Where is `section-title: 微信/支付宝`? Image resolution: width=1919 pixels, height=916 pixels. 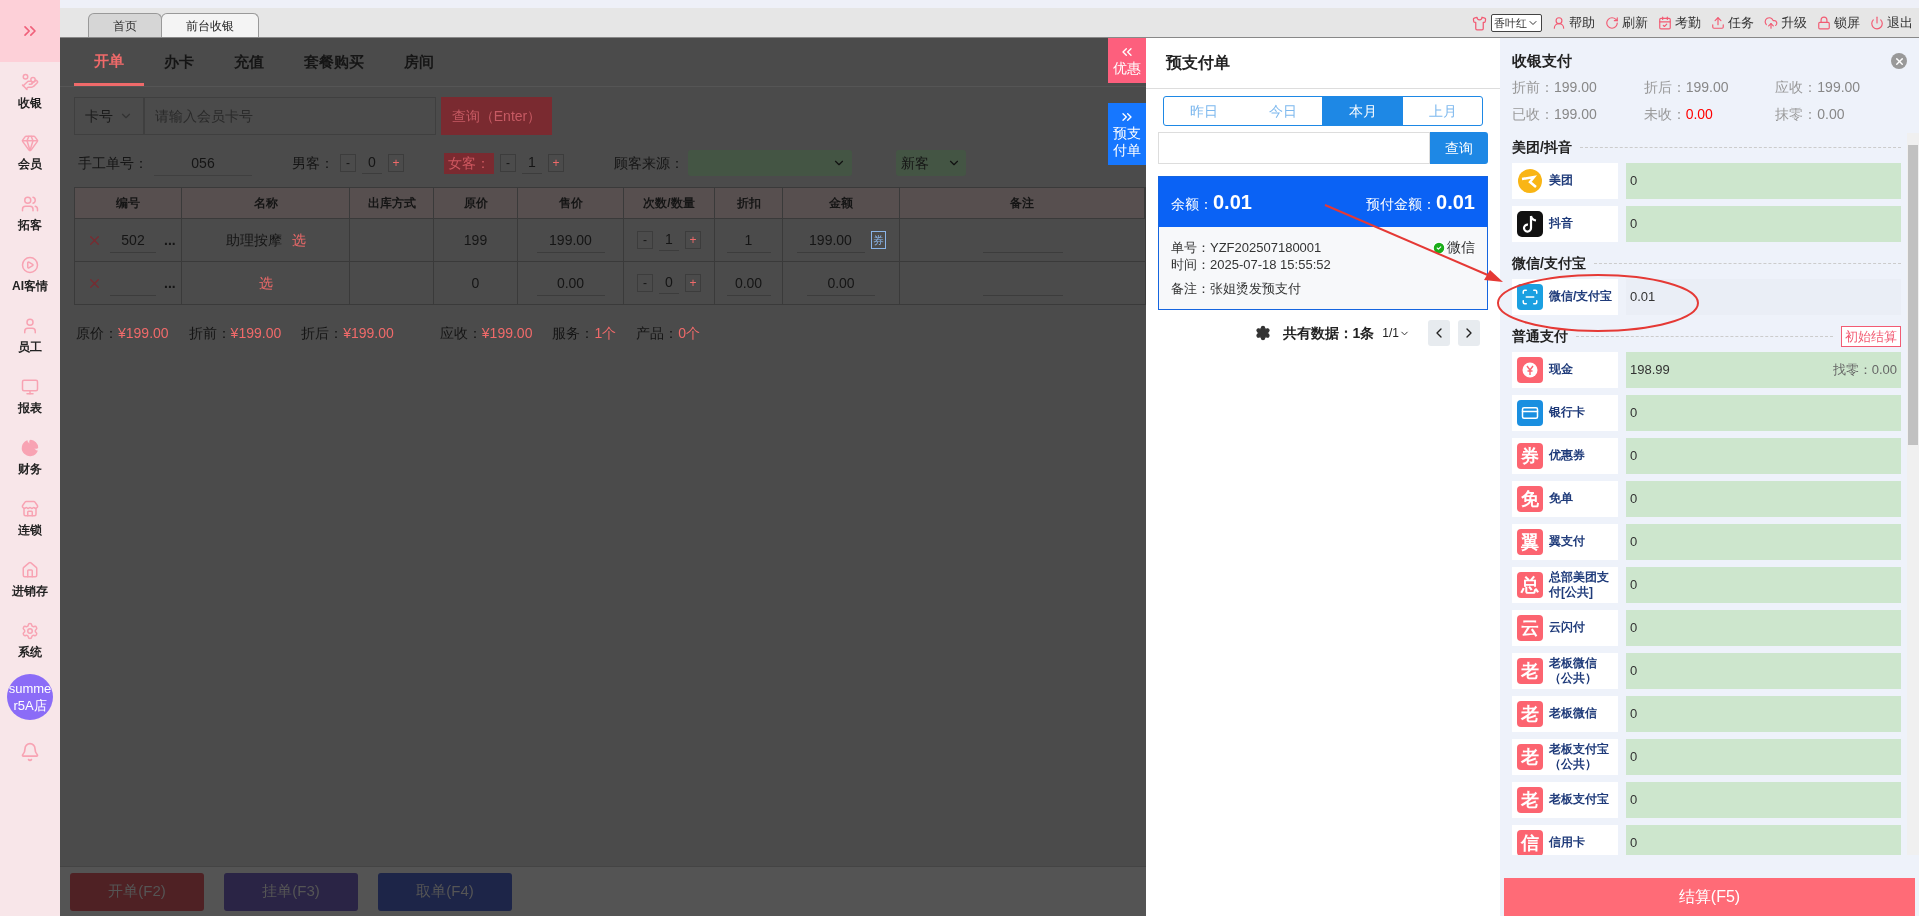 section-title: 微信/支付宝 is located at coordinates (1549, 263).